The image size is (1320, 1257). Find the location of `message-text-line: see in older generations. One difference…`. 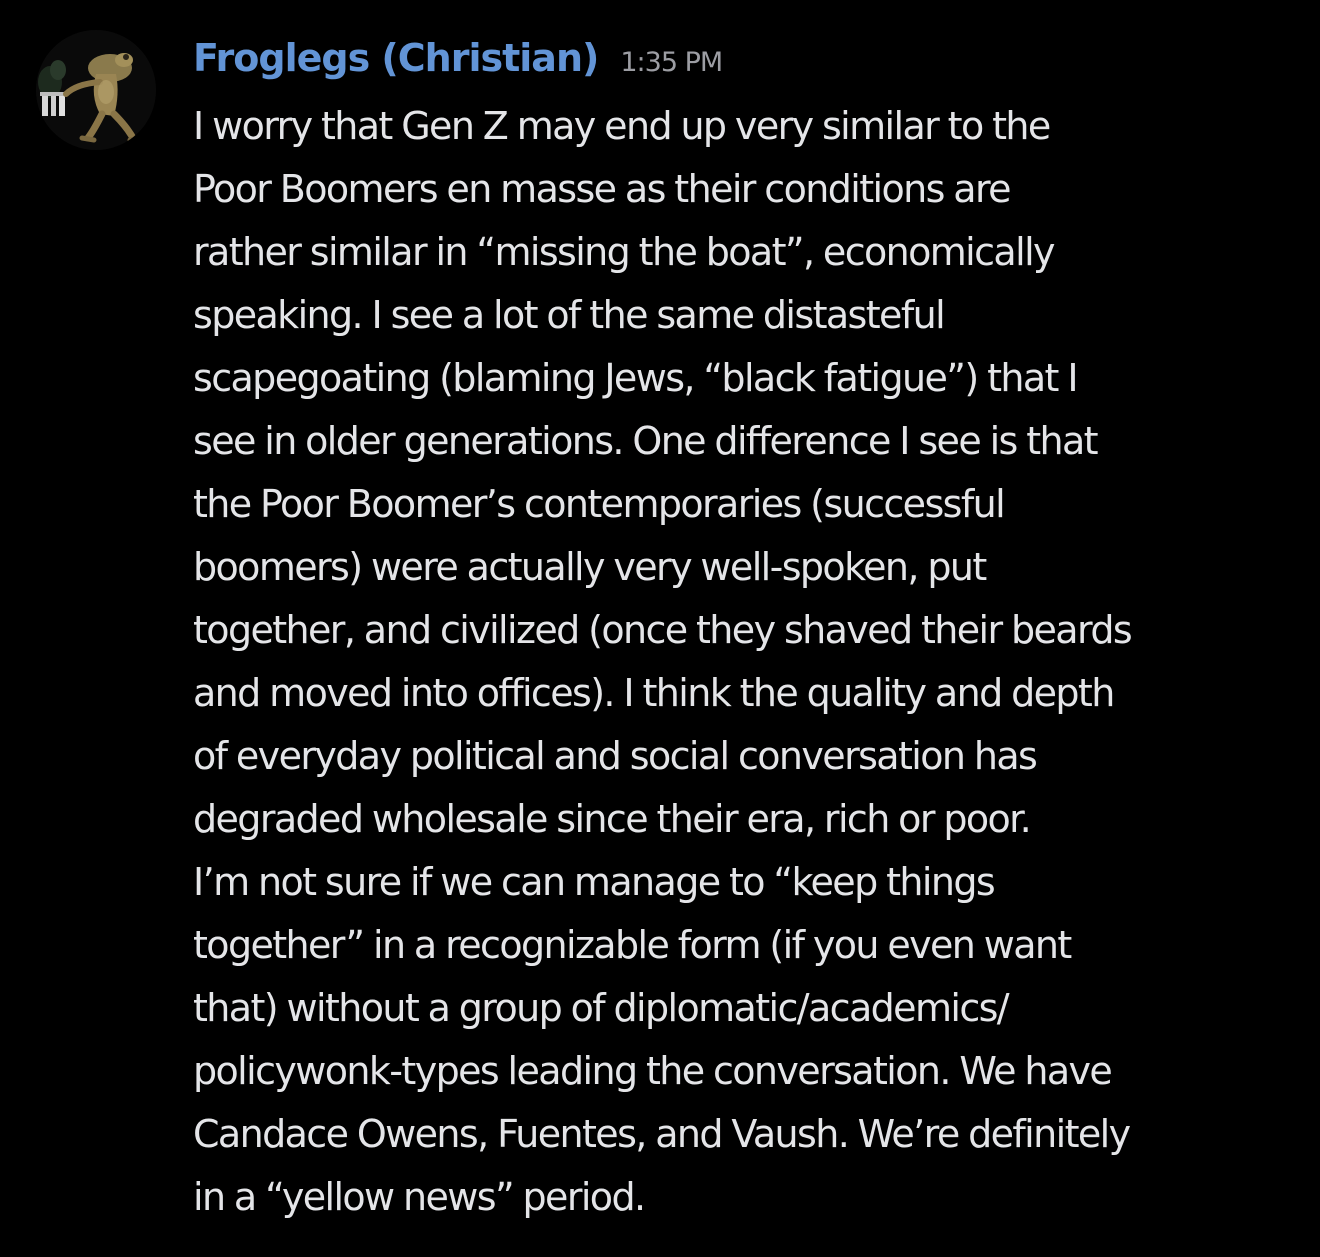

message-text-line: see in older generations. One difference… is located at coordinates (646, 441).